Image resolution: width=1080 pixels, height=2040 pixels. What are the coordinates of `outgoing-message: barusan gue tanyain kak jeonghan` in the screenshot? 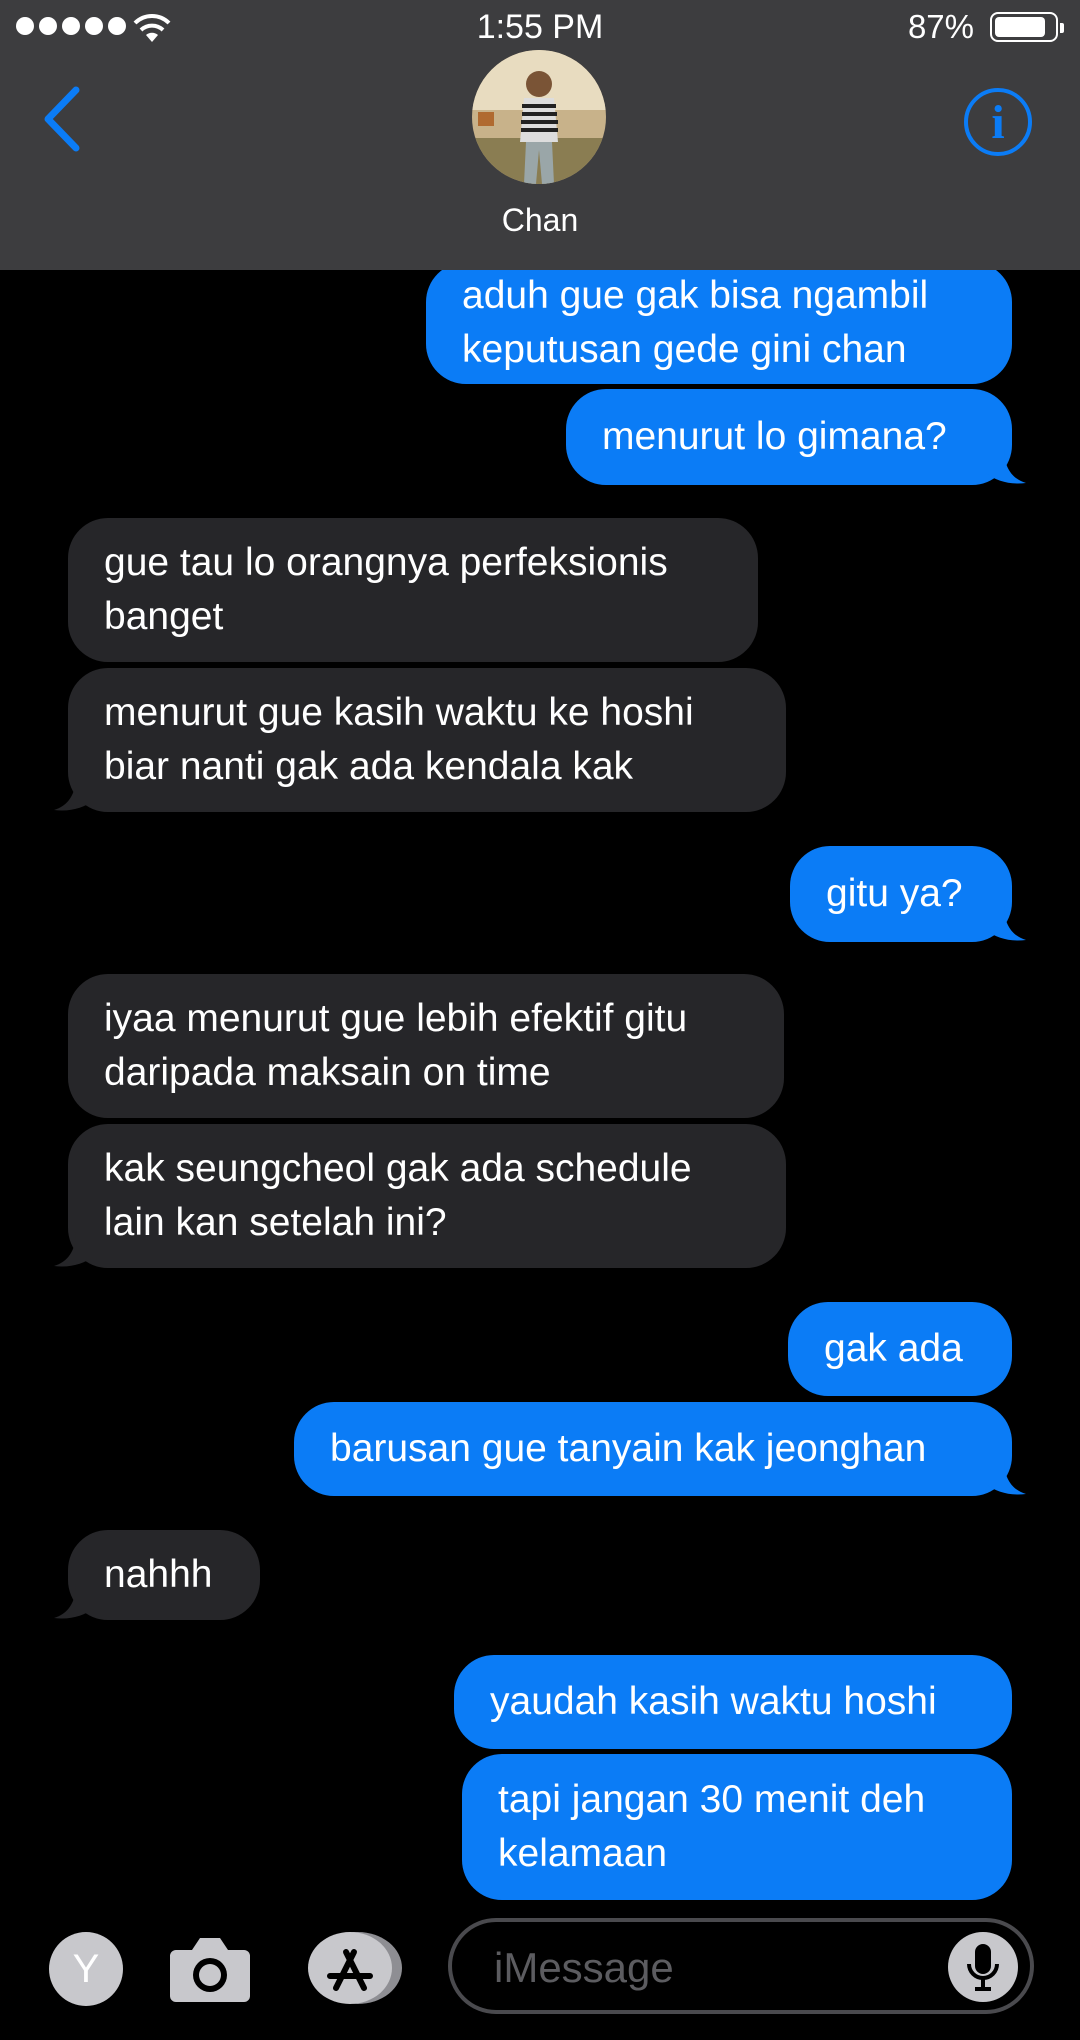 It's located at (660, 1449).